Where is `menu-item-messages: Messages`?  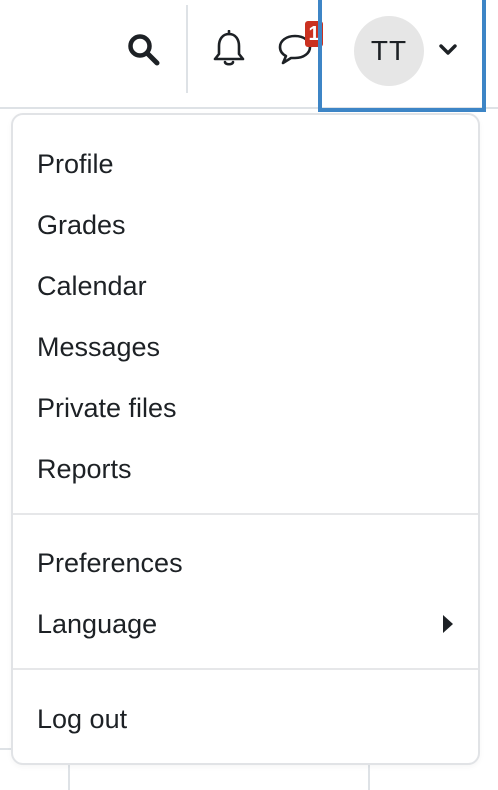
menu-item-messages: Messages is located at coordinates (245, 347).